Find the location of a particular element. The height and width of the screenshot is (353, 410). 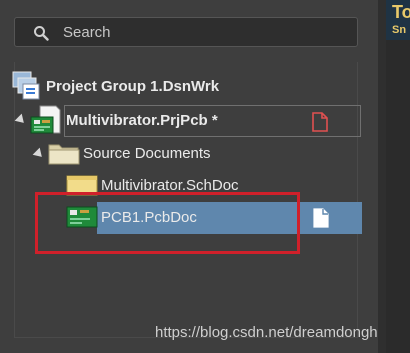

watermark: https://blog.csdn.net/dreamdonghui is located at coordinates (272, 332).